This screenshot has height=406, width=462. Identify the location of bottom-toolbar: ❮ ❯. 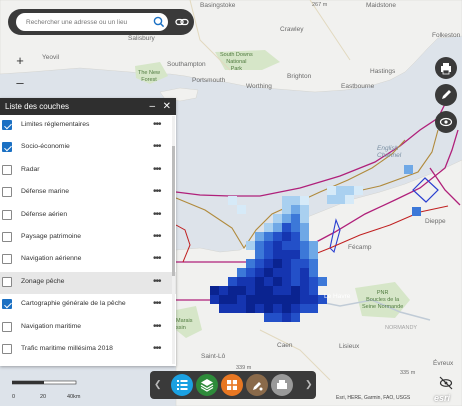
(233, 385).